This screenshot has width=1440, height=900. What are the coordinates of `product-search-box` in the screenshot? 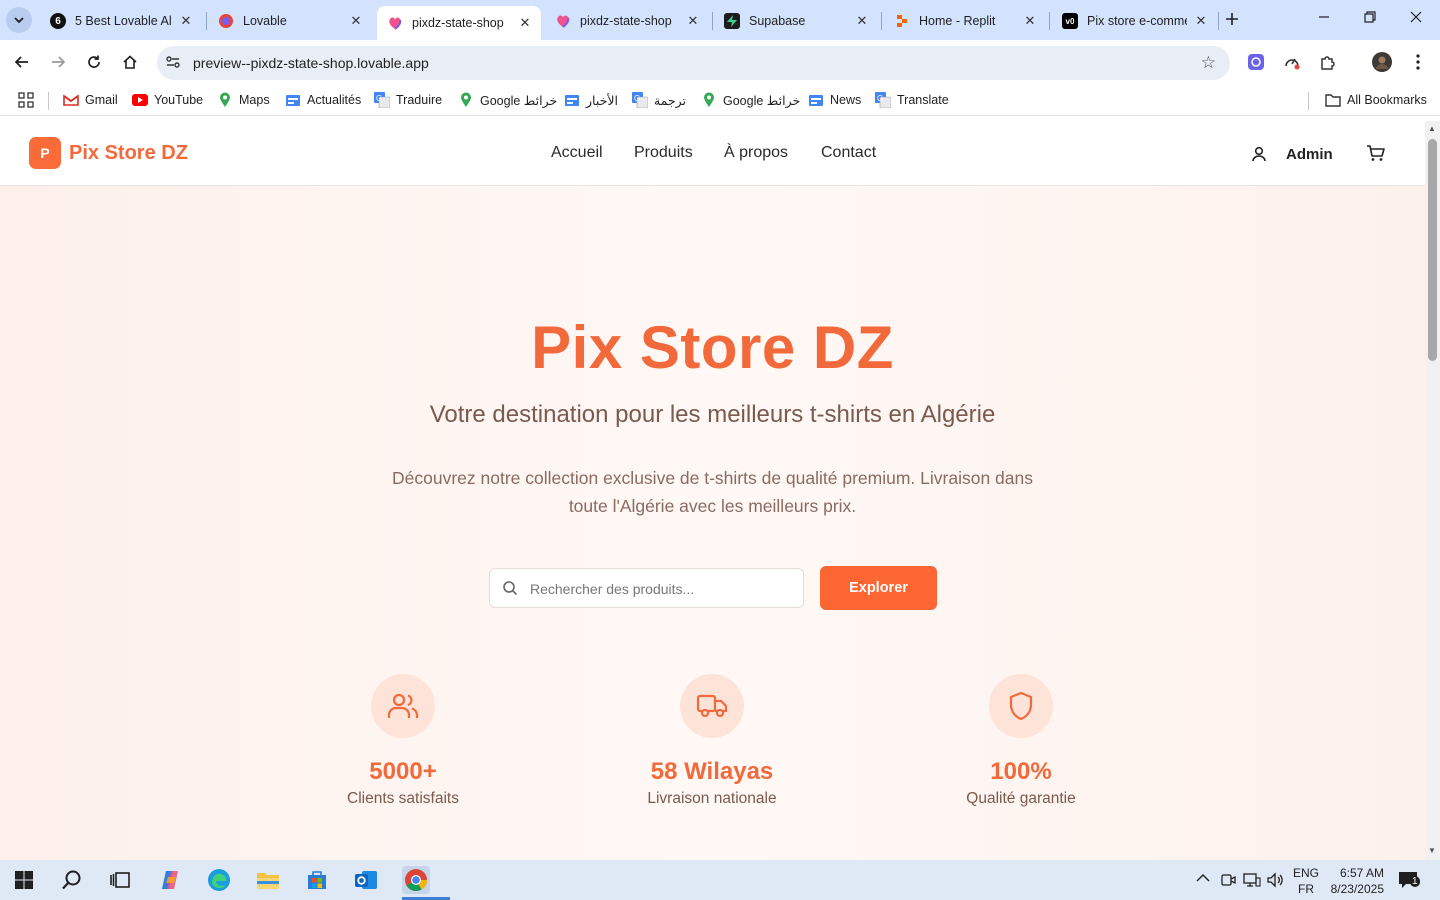 It's located at (646, 588).